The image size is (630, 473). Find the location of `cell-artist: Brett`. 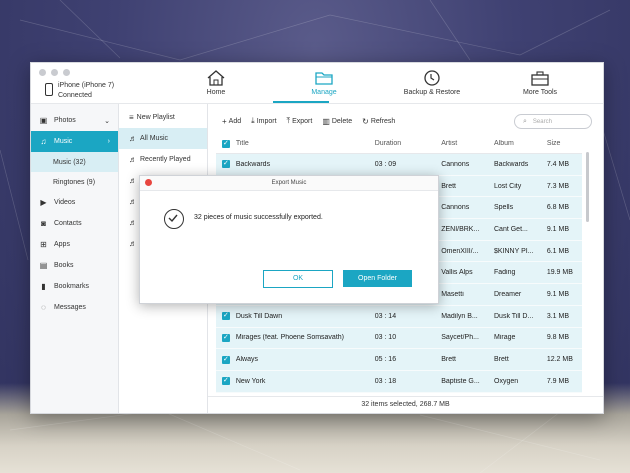

cell-artist: Brett is located at coordinates (448, 186).